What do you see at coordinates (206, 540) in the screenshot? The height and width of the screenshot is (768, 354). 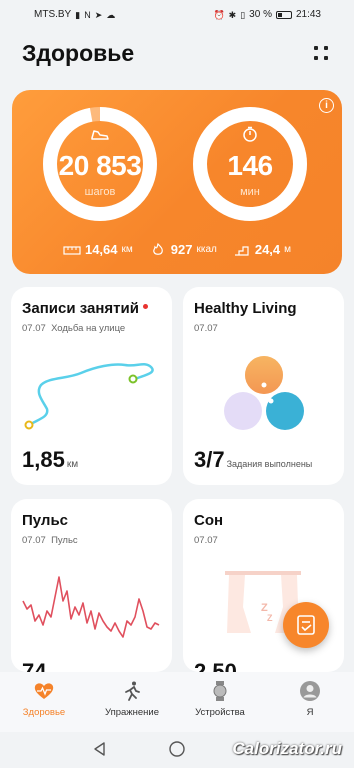 I see `sleep-date: 07.07` at bounding box center [206, 540].